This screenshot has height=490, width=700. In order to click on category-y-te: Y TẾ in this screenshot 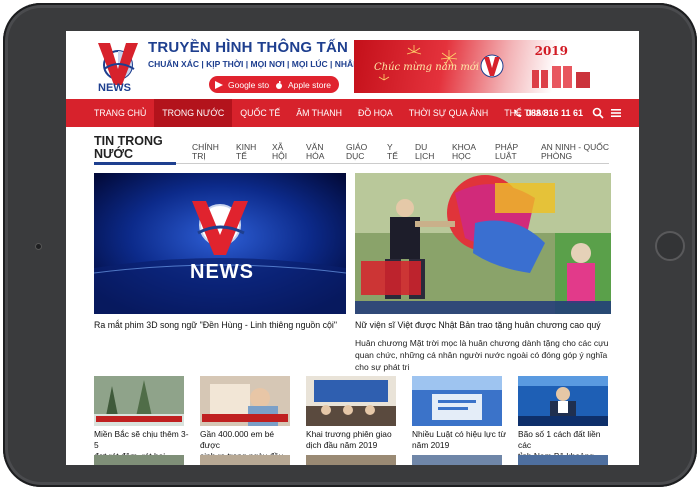, I will do `click(392, 152)`.